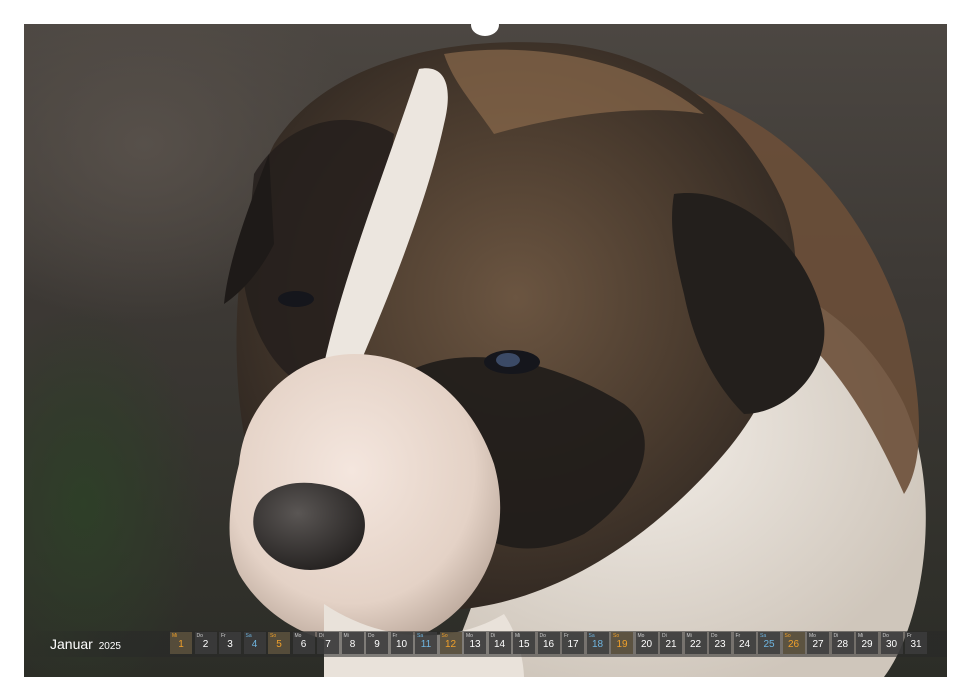 The height and width of the screenshot is (700, 971). I want to click on day-number: 14, so click(499, 644).